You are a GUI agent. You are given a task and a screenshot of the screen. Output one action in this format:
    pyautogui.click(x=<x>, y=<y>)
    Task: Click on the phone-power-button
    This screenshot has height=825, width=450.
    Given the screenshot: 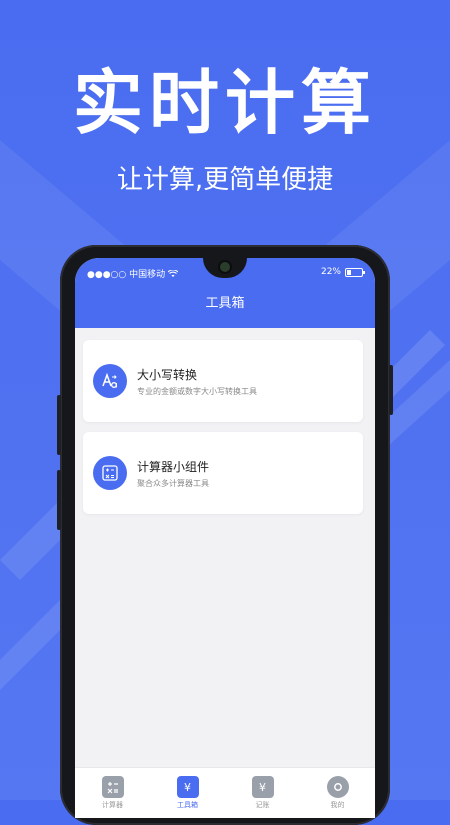 What is the action you would take?
    pyautogui.click(x=391, y=390)
    